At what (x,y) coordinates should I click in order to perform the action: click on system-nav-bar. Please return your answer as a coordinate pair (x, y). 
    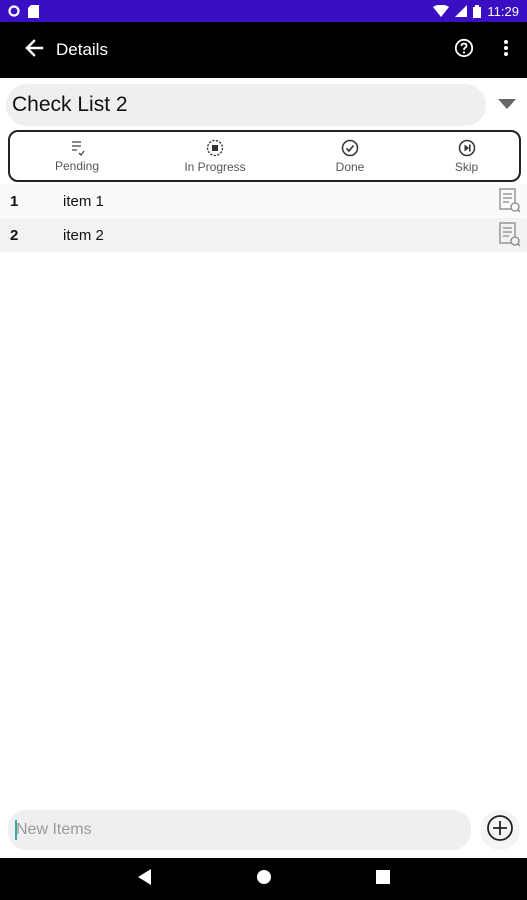
    Looking at the image, I should click on (263, 879).